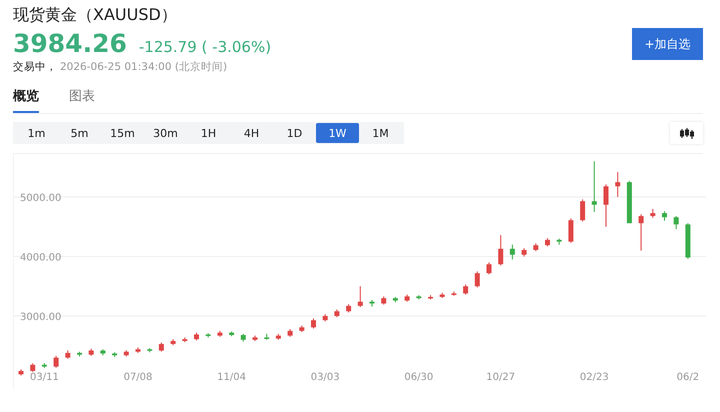 The image size is (720, 412). What do you see at coordinates (122, 133) in the screenshot?
I see `period-button: 15m` at bounding box center [122, 133].